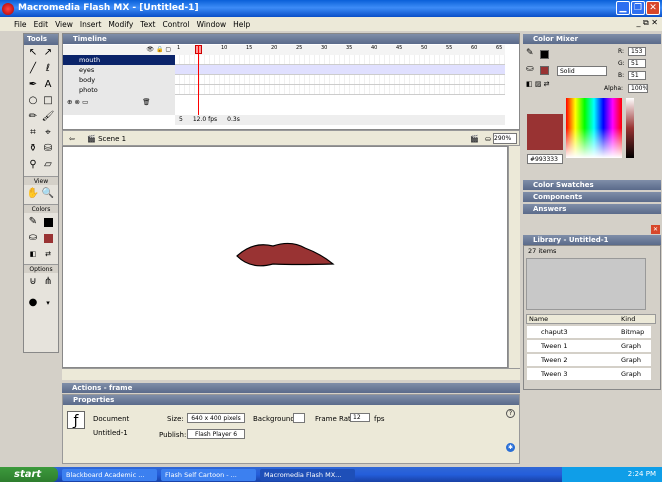 This screenshot has height=482, width=662. What do you see at coordinates (628, 319) in the screenshot?
I see `column-kind: Kind` at bounding box center [628, 319].